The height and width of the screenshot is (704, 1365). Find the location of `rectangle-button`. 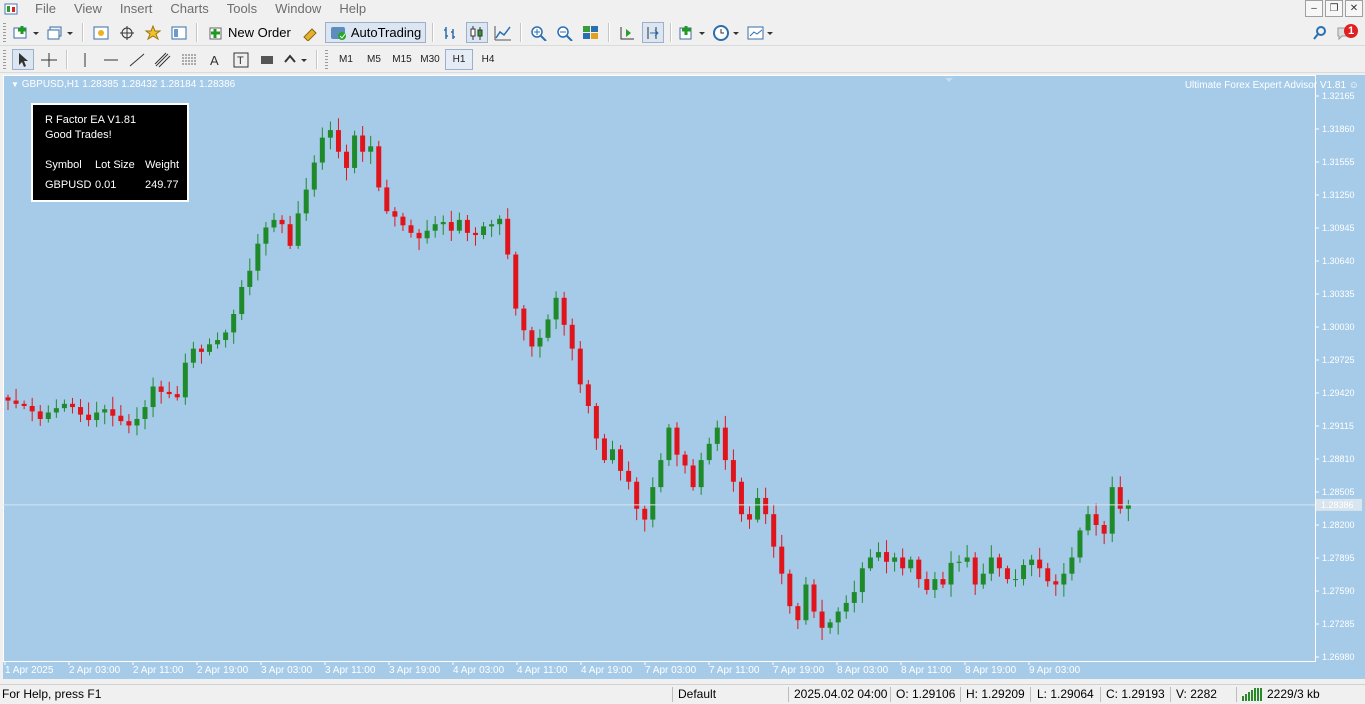

rectangle-button is located at coordinates (267, 59).